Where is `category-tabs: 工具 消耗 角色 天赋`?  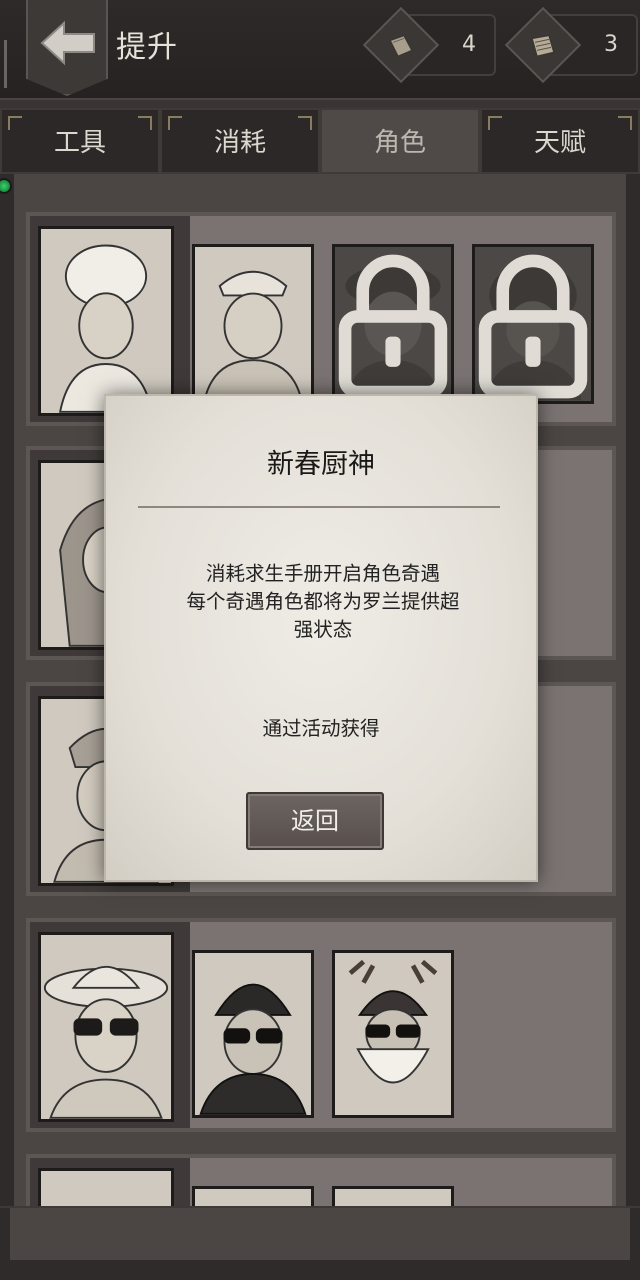
category-tabs: 工具 消耗 角色 天赋 is located at coordinates (320, 139).